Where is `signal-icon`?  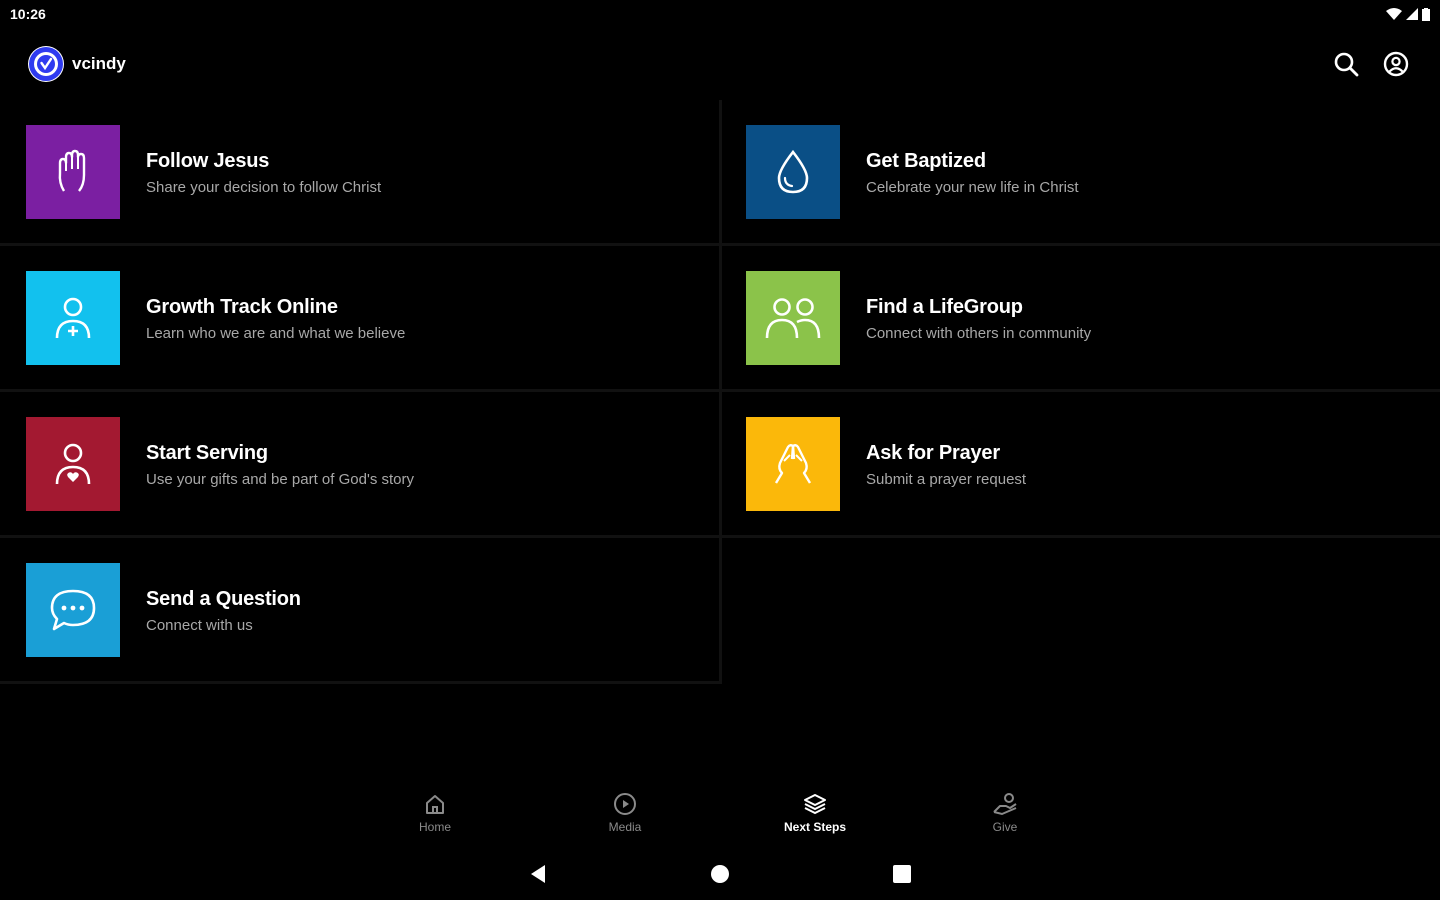 signal-icon is located at coordinates (1412, 14).